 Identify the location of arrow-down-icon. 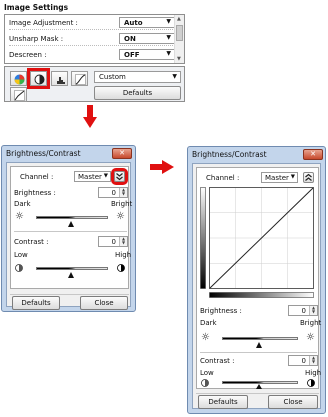
(90, 116).